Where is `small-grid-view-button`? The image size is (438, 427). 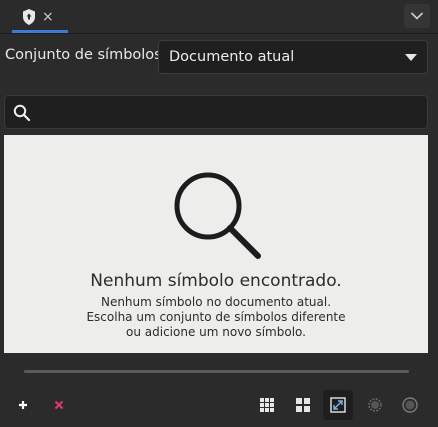
small-grid-view-button is located at coordinates (267, 405).